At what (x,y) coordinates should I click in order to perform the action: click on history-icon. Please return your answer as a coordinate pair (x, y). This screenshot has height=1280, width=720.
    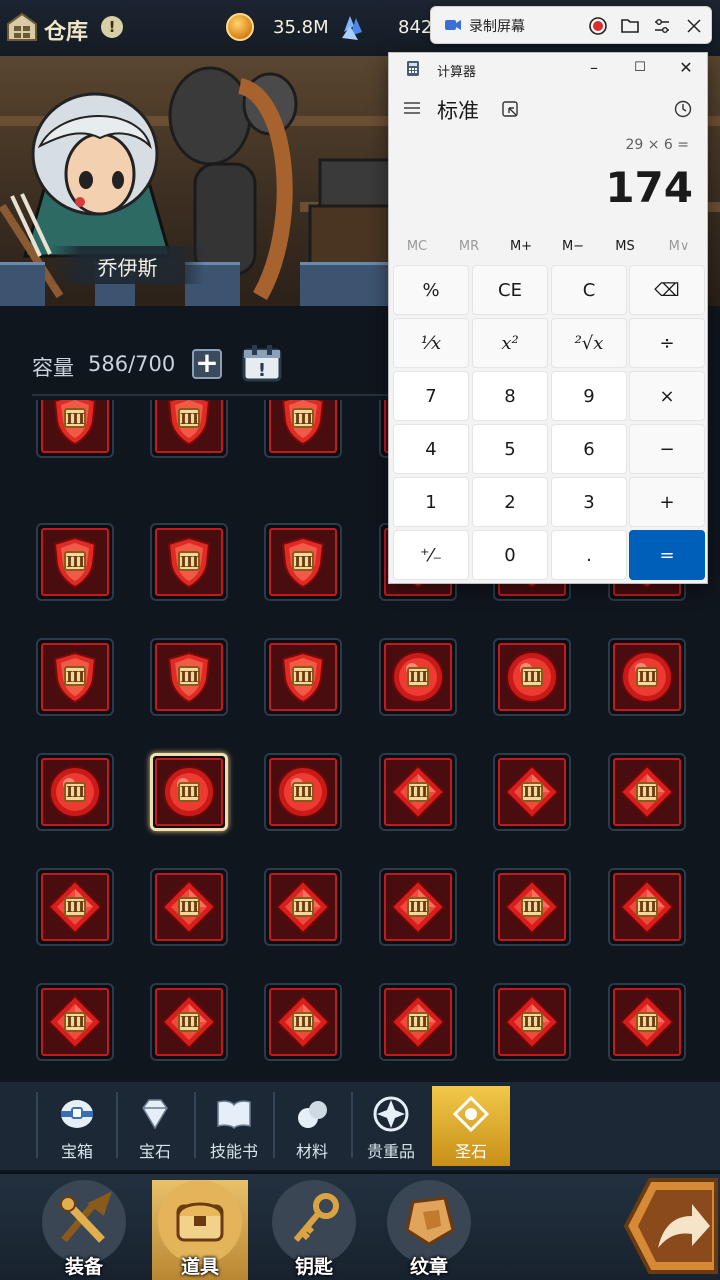
    Looking at the image, I should click on (683, 109).